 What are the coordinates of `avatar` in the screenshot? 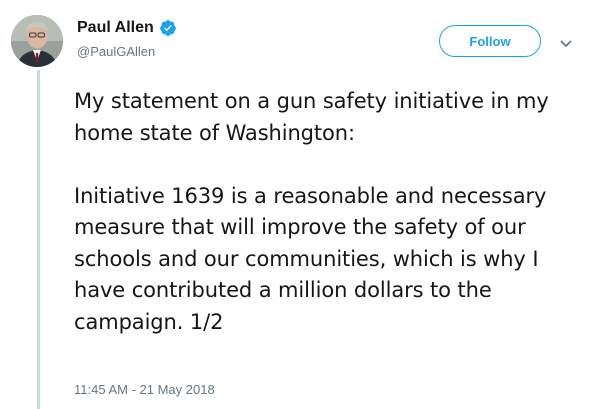 It's located at (37, 41).